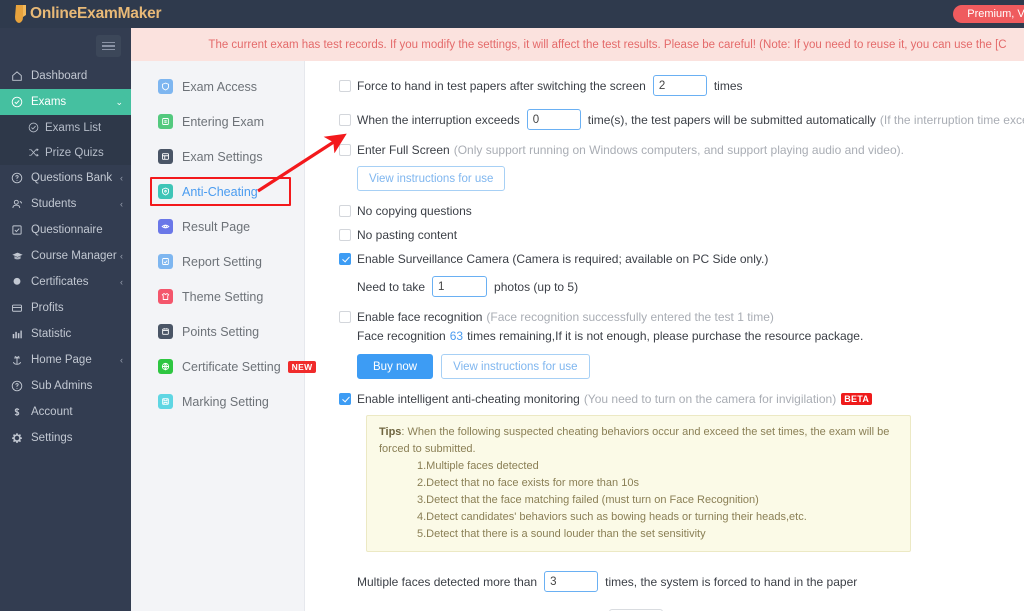 The image size is (1024, 611). What do you see at coordinates (345, 399) in the screenshot?
I see `intelligent-monitoring-checkbox` at bounding box center [345, 399].